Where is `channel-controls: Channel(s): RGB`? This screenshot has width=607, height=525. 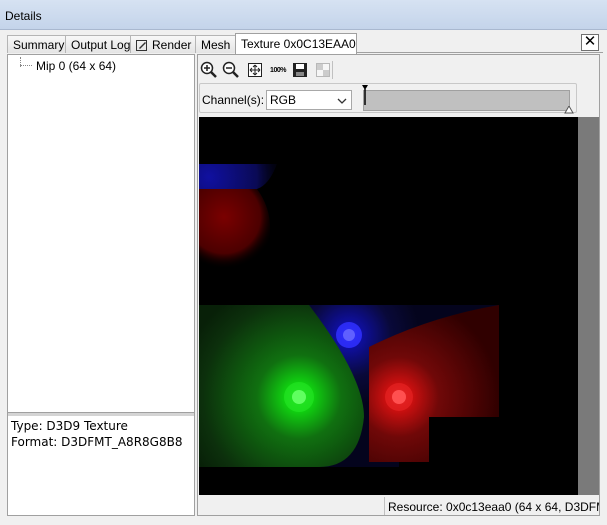 channel-controls: Channel(s): RGB is located at coordinates (388, 98).